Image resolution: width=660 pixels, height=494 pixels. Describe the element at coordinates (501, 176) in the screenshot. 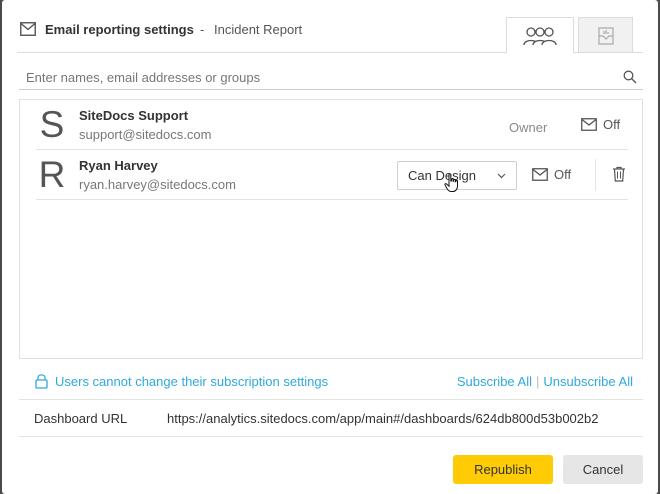

I see `chevron-down-icon` at that location.